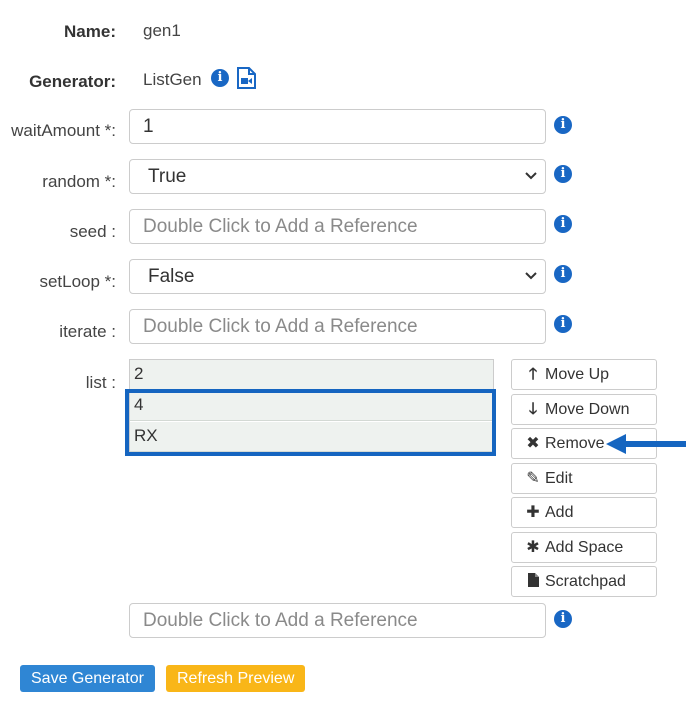 The height and width of the screenshot is (703, 694). Describe the element at coordinates (167, 176) in the screenshot. I see `random-select-value: True` at that location.